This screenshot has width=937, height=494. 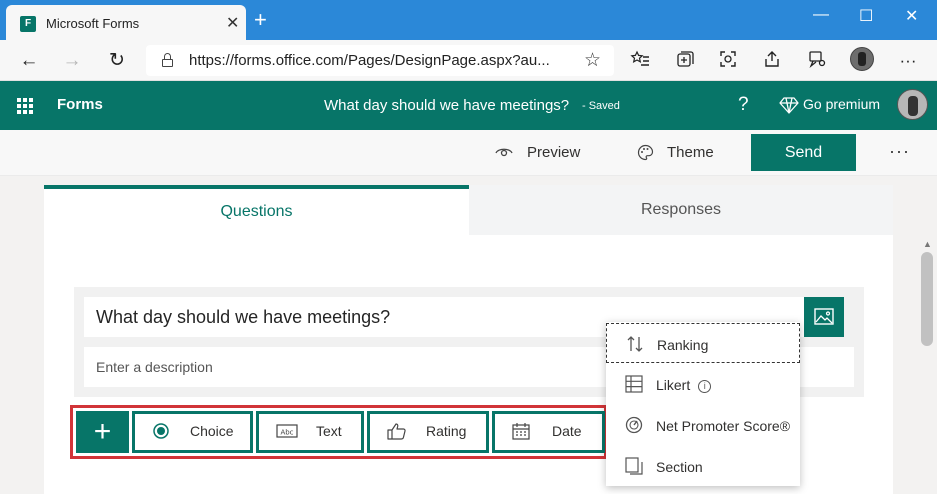 I want to click on add-date-label: Date, so click(x=567, y=431).